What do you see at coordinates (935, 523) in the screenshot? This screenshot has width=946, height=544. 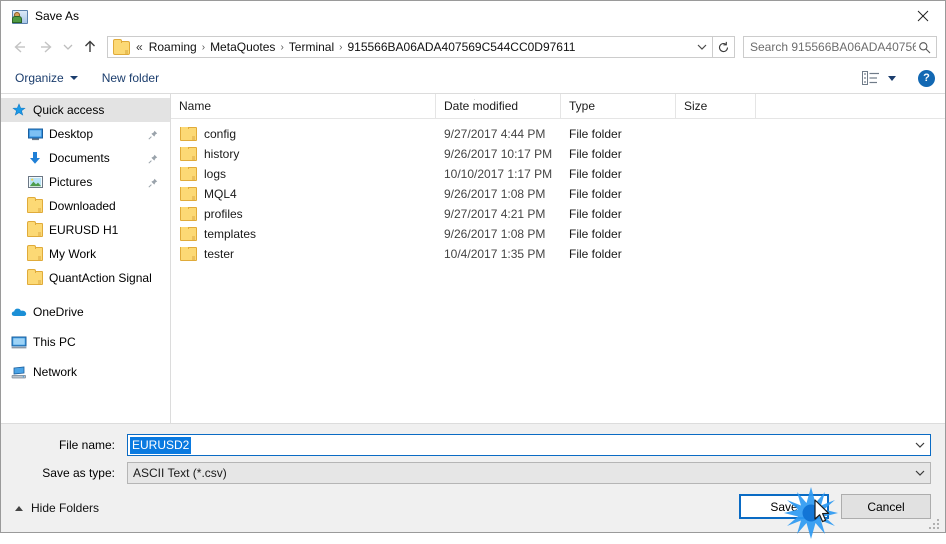 I see `resize-grip` at bounding box center [935, 523].